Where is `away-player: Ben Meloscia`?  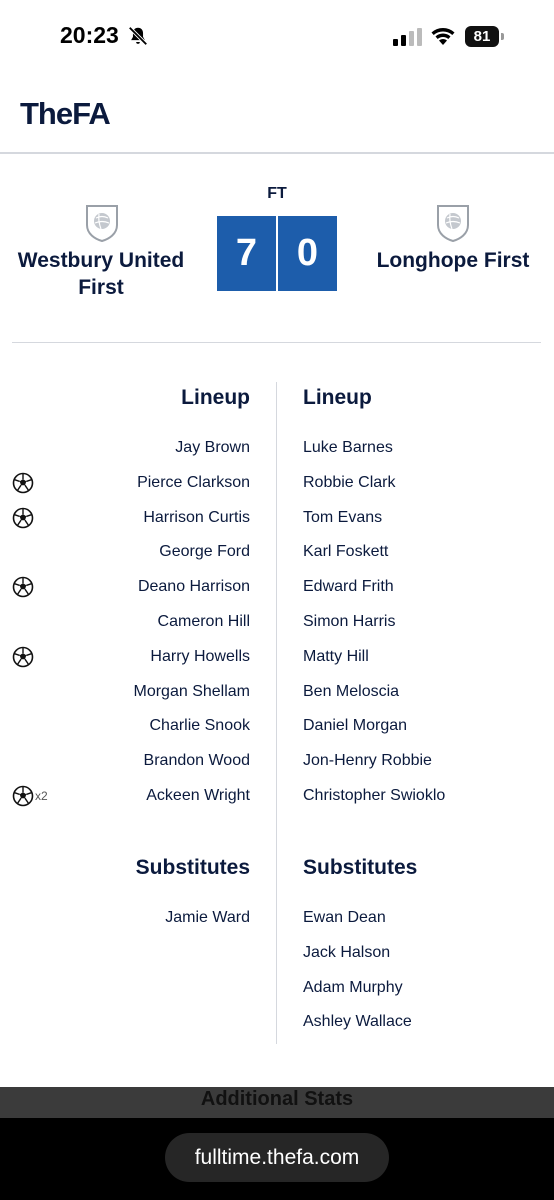
away-player: Ben Meloscia is located at coordinates (351, 692).